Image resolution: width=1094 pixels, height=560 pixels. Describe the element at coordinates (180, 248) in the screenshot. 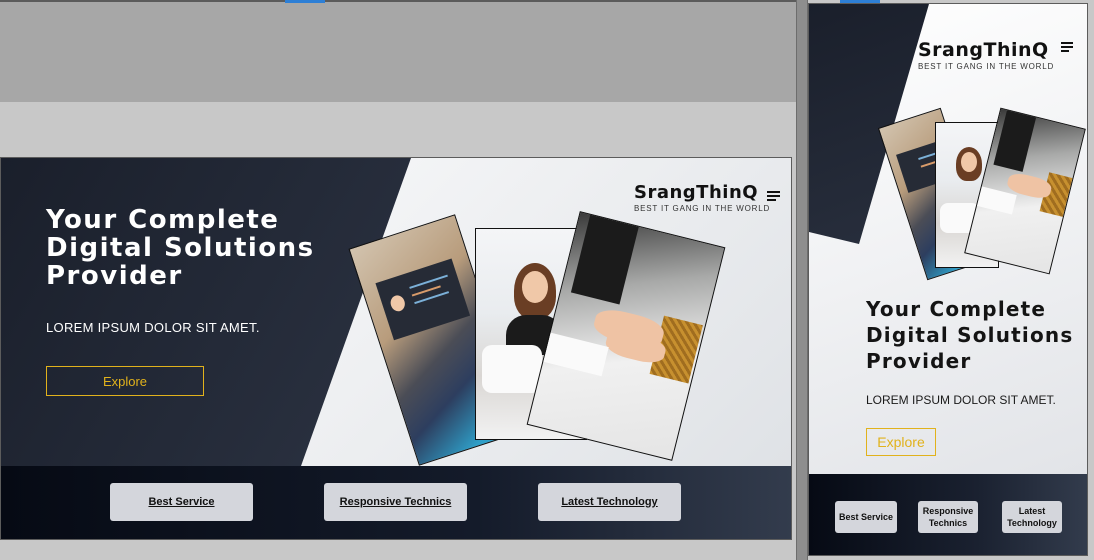

I see `hero-title: Your Complete Digital Solutions Provider` at that location.